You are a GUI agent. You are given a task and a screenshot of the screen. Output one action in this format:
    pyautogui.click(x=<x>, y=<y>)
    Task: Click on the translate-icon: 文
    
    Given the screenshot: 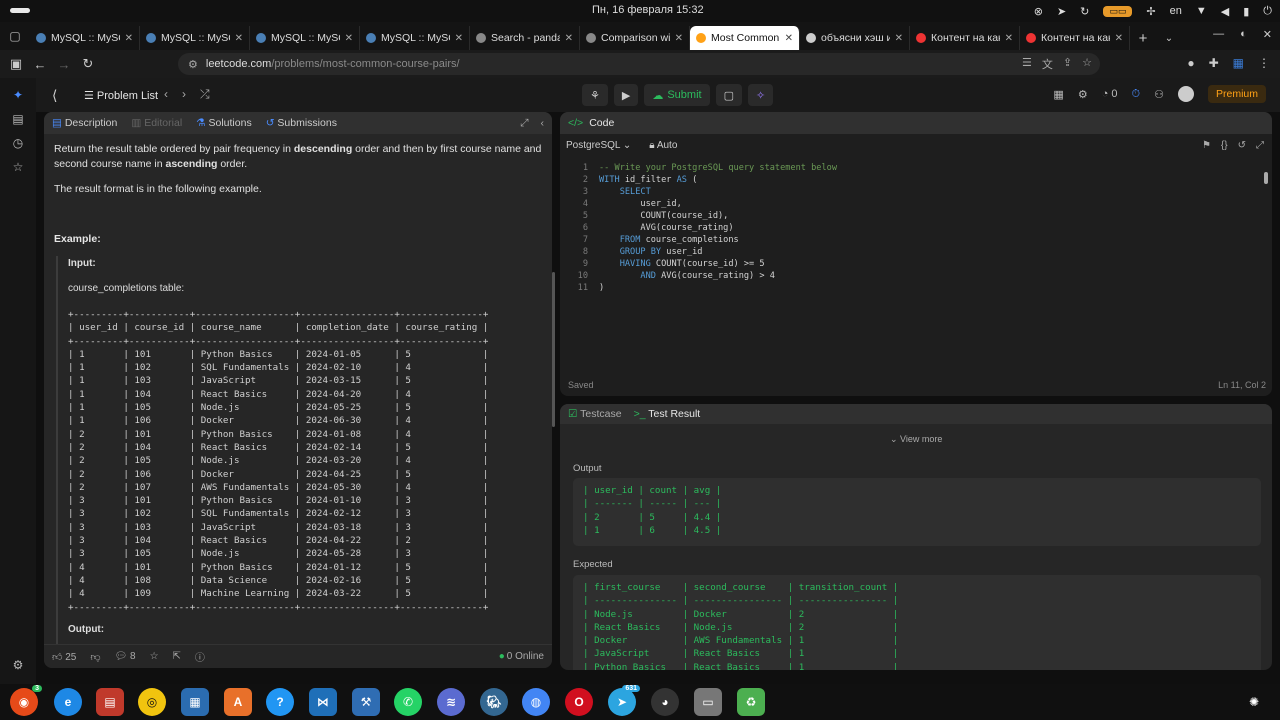 What is the action you would take?
    pyautogui.click(x=1047, y=64)
    